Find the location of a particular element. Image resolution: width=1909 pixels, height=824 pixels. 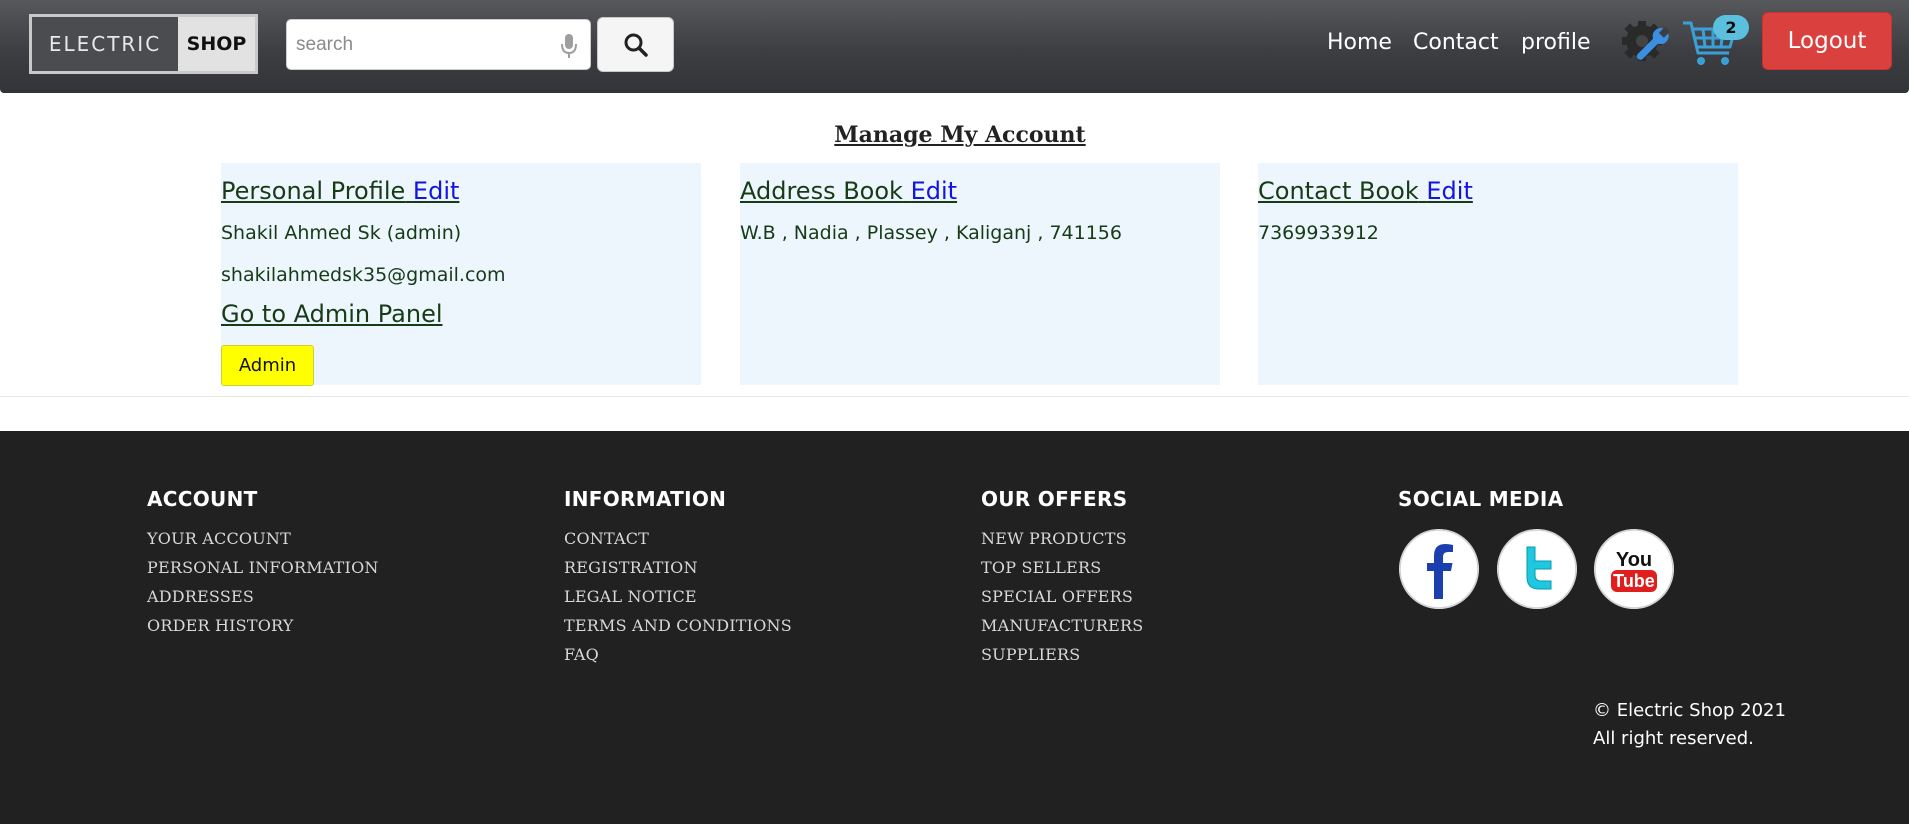

copyright-line-2: All right reserved. is located at coordinates (1673, 738).